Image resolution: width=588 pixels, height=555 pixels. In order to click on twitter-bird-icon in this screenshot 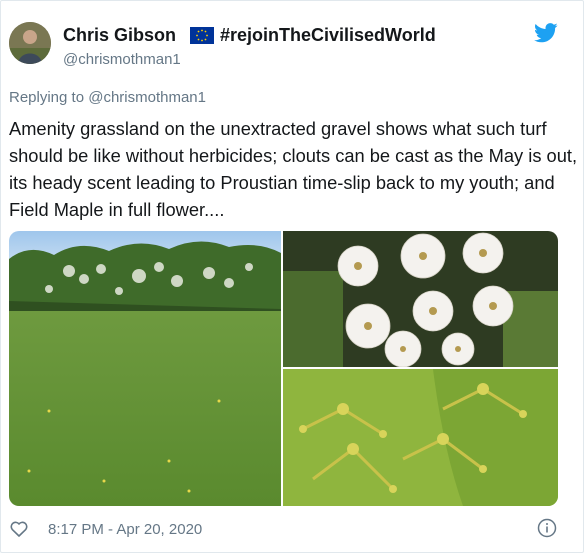, I will do `click(546, 33)`.